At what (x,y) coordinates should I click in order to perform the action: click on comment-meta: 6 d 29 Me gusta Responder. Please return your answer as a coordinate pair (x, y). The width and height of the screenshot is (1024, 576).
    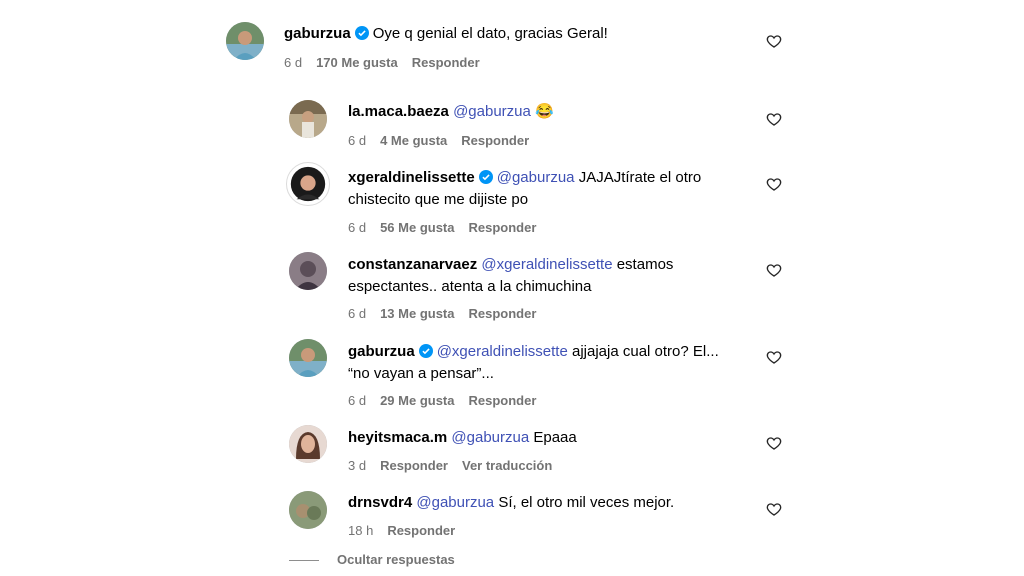
    Looking at the image, I should click on (449, 400).